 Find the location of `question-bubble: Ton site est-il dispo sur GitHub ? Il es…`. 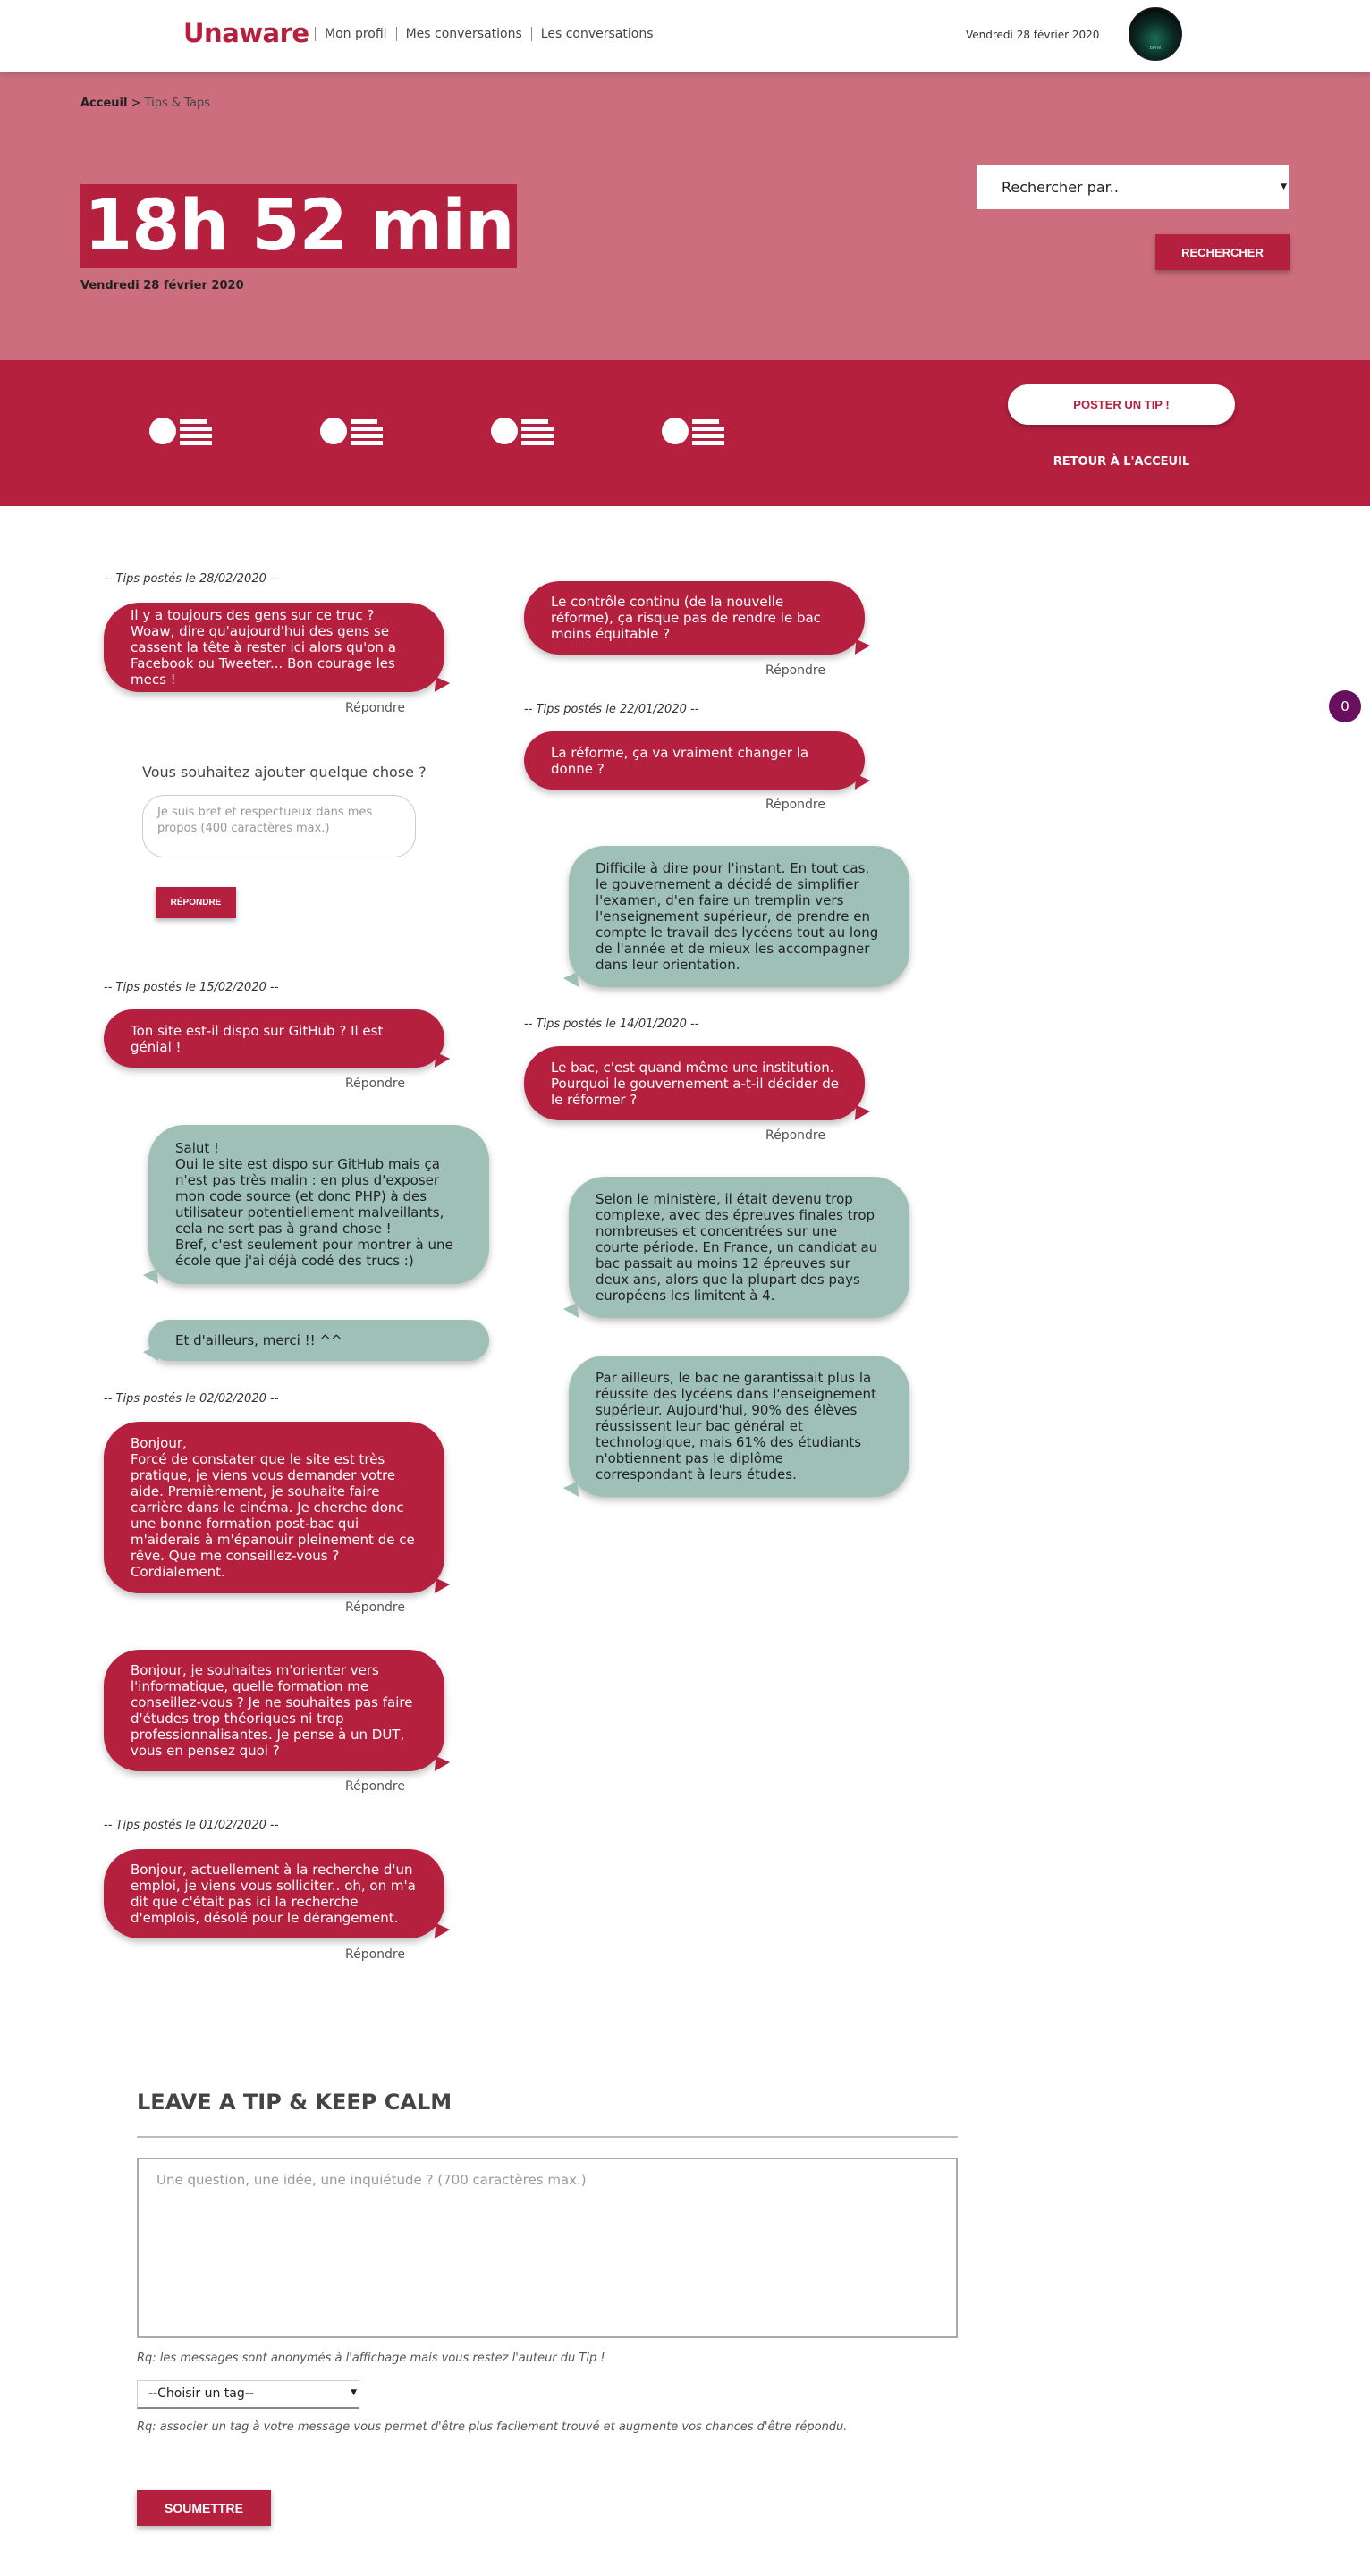

question-bubble: Ton site est-il dispo sur GitHub ? Il es… is located at coordinates (274, 1038).